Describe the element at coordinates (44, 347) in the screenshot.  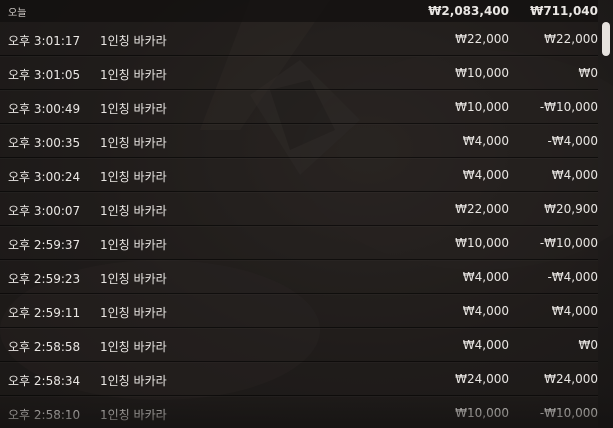
I see `bet-time: 오후 2:58:58` at that location.